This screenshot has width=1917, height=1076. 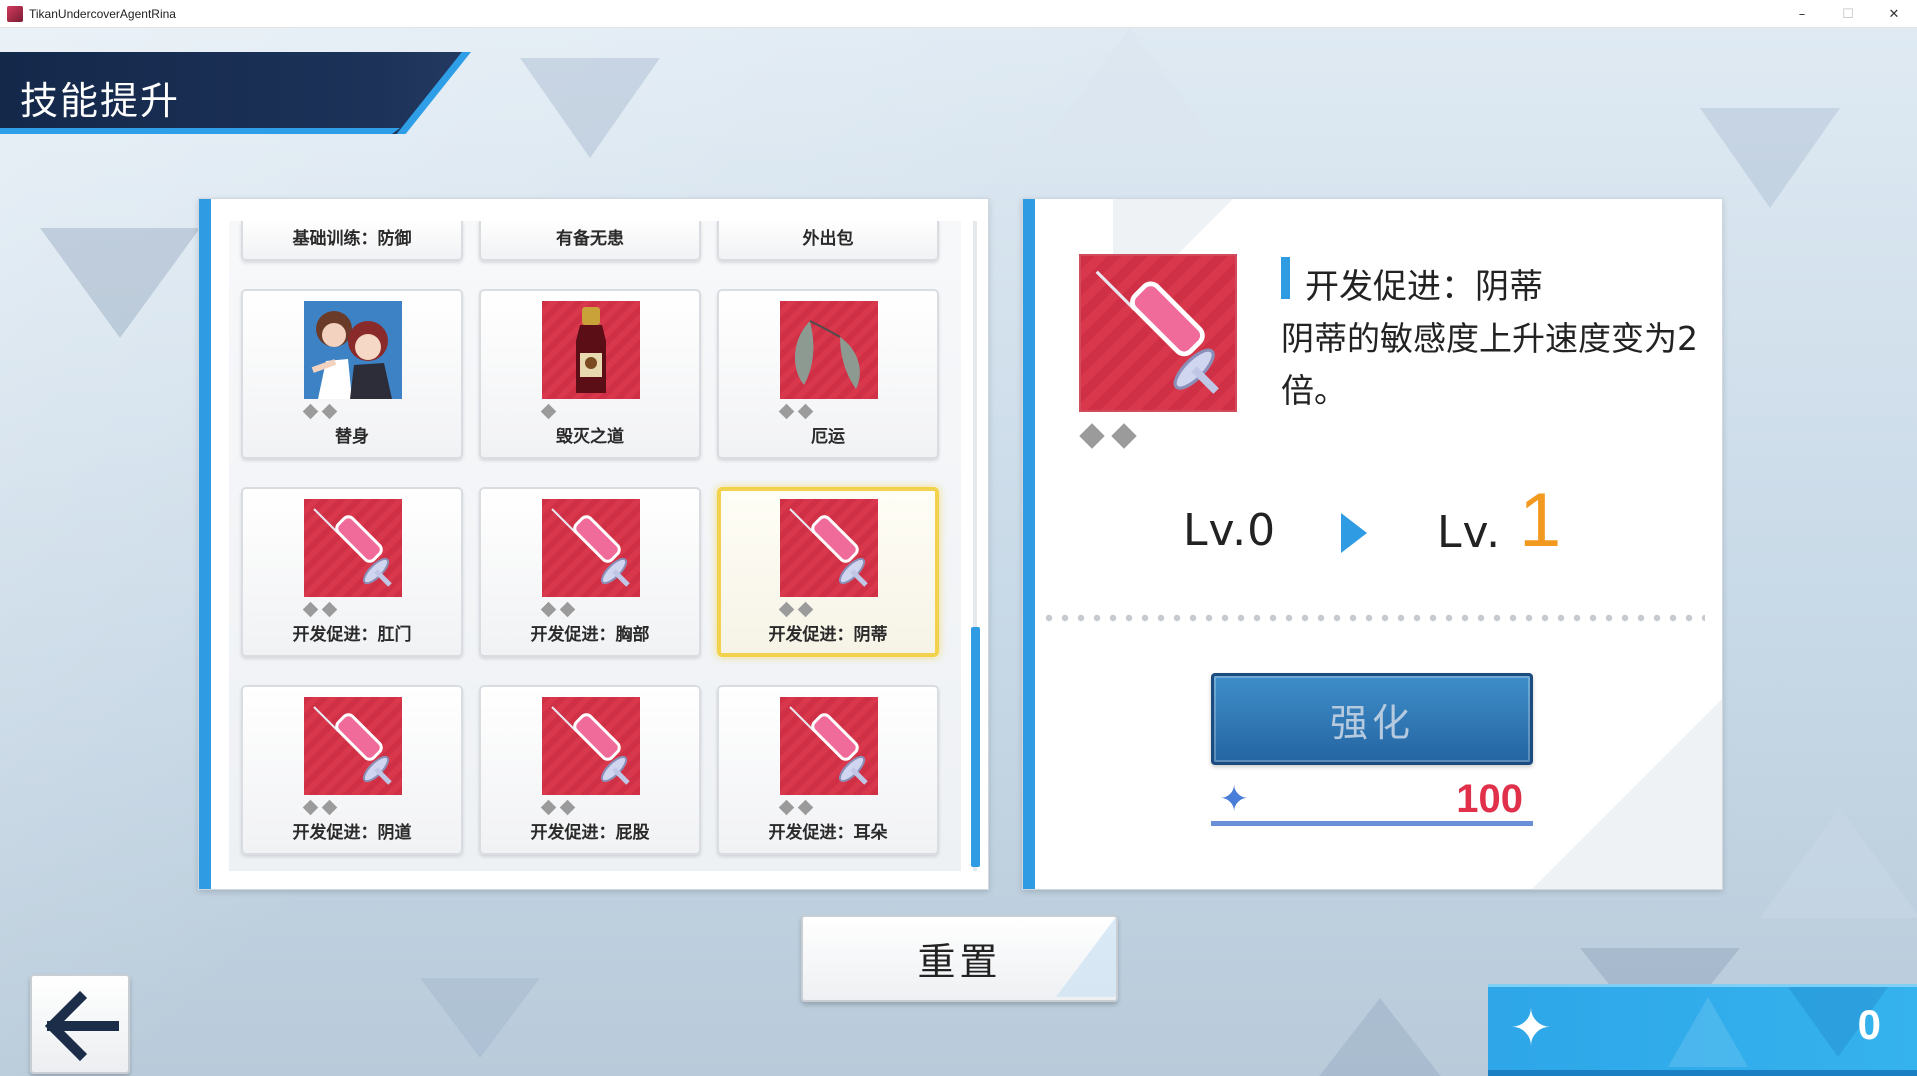 What do you see at coordinates (1869, 1024) in the screenshot?
I see `skill-points-value: 0` at bounding box center [1869, 1024].